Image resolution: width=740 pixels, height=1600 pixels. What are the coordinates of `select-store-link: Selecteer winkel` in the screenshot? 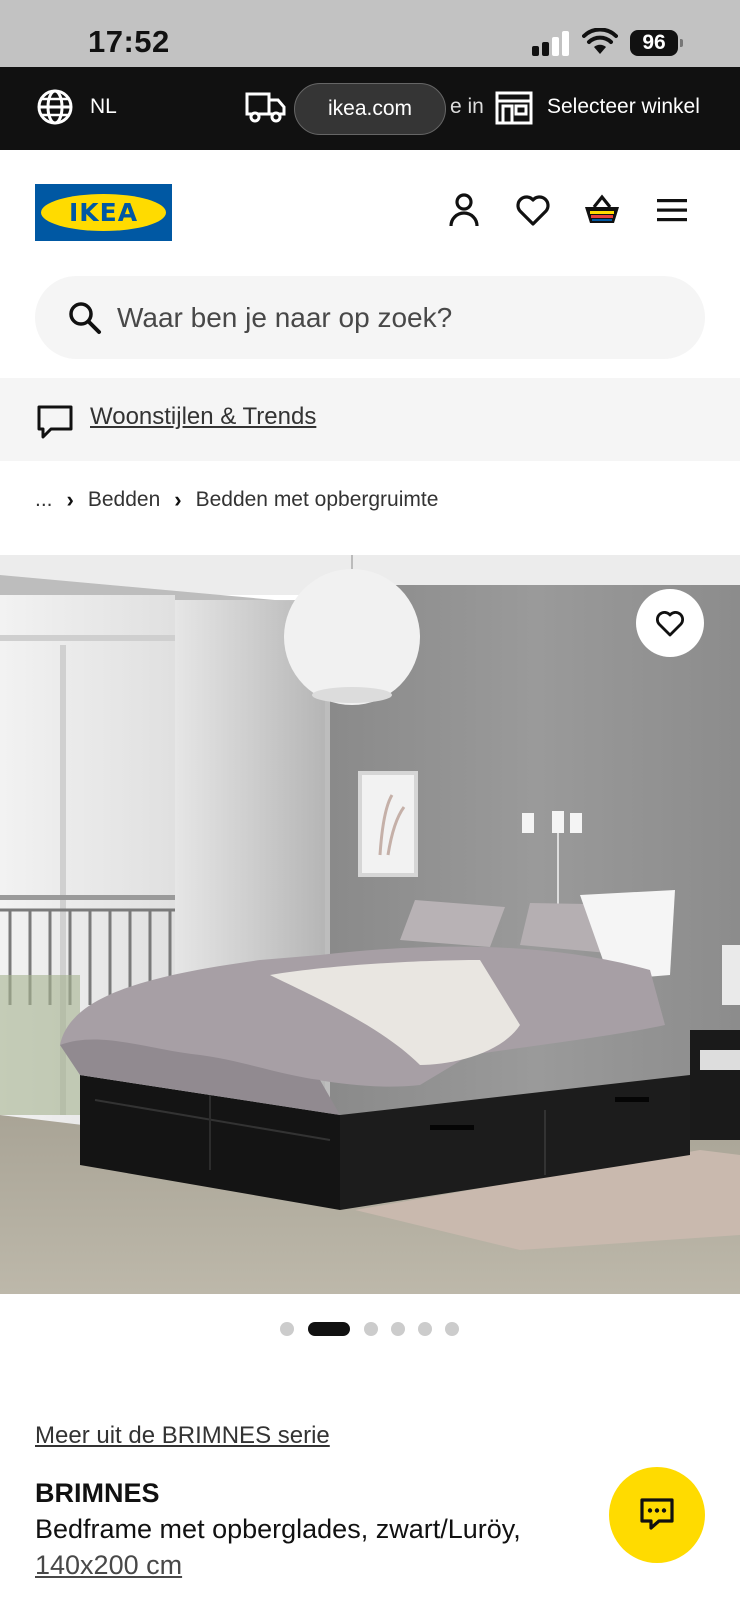 It's located at (623, 107).